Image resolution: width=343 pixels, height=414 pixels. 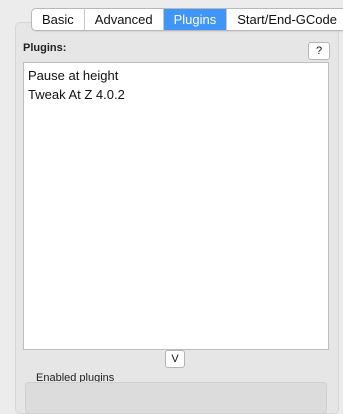 I want to click on enabled-plugins-list, so click(x=176, y=398).